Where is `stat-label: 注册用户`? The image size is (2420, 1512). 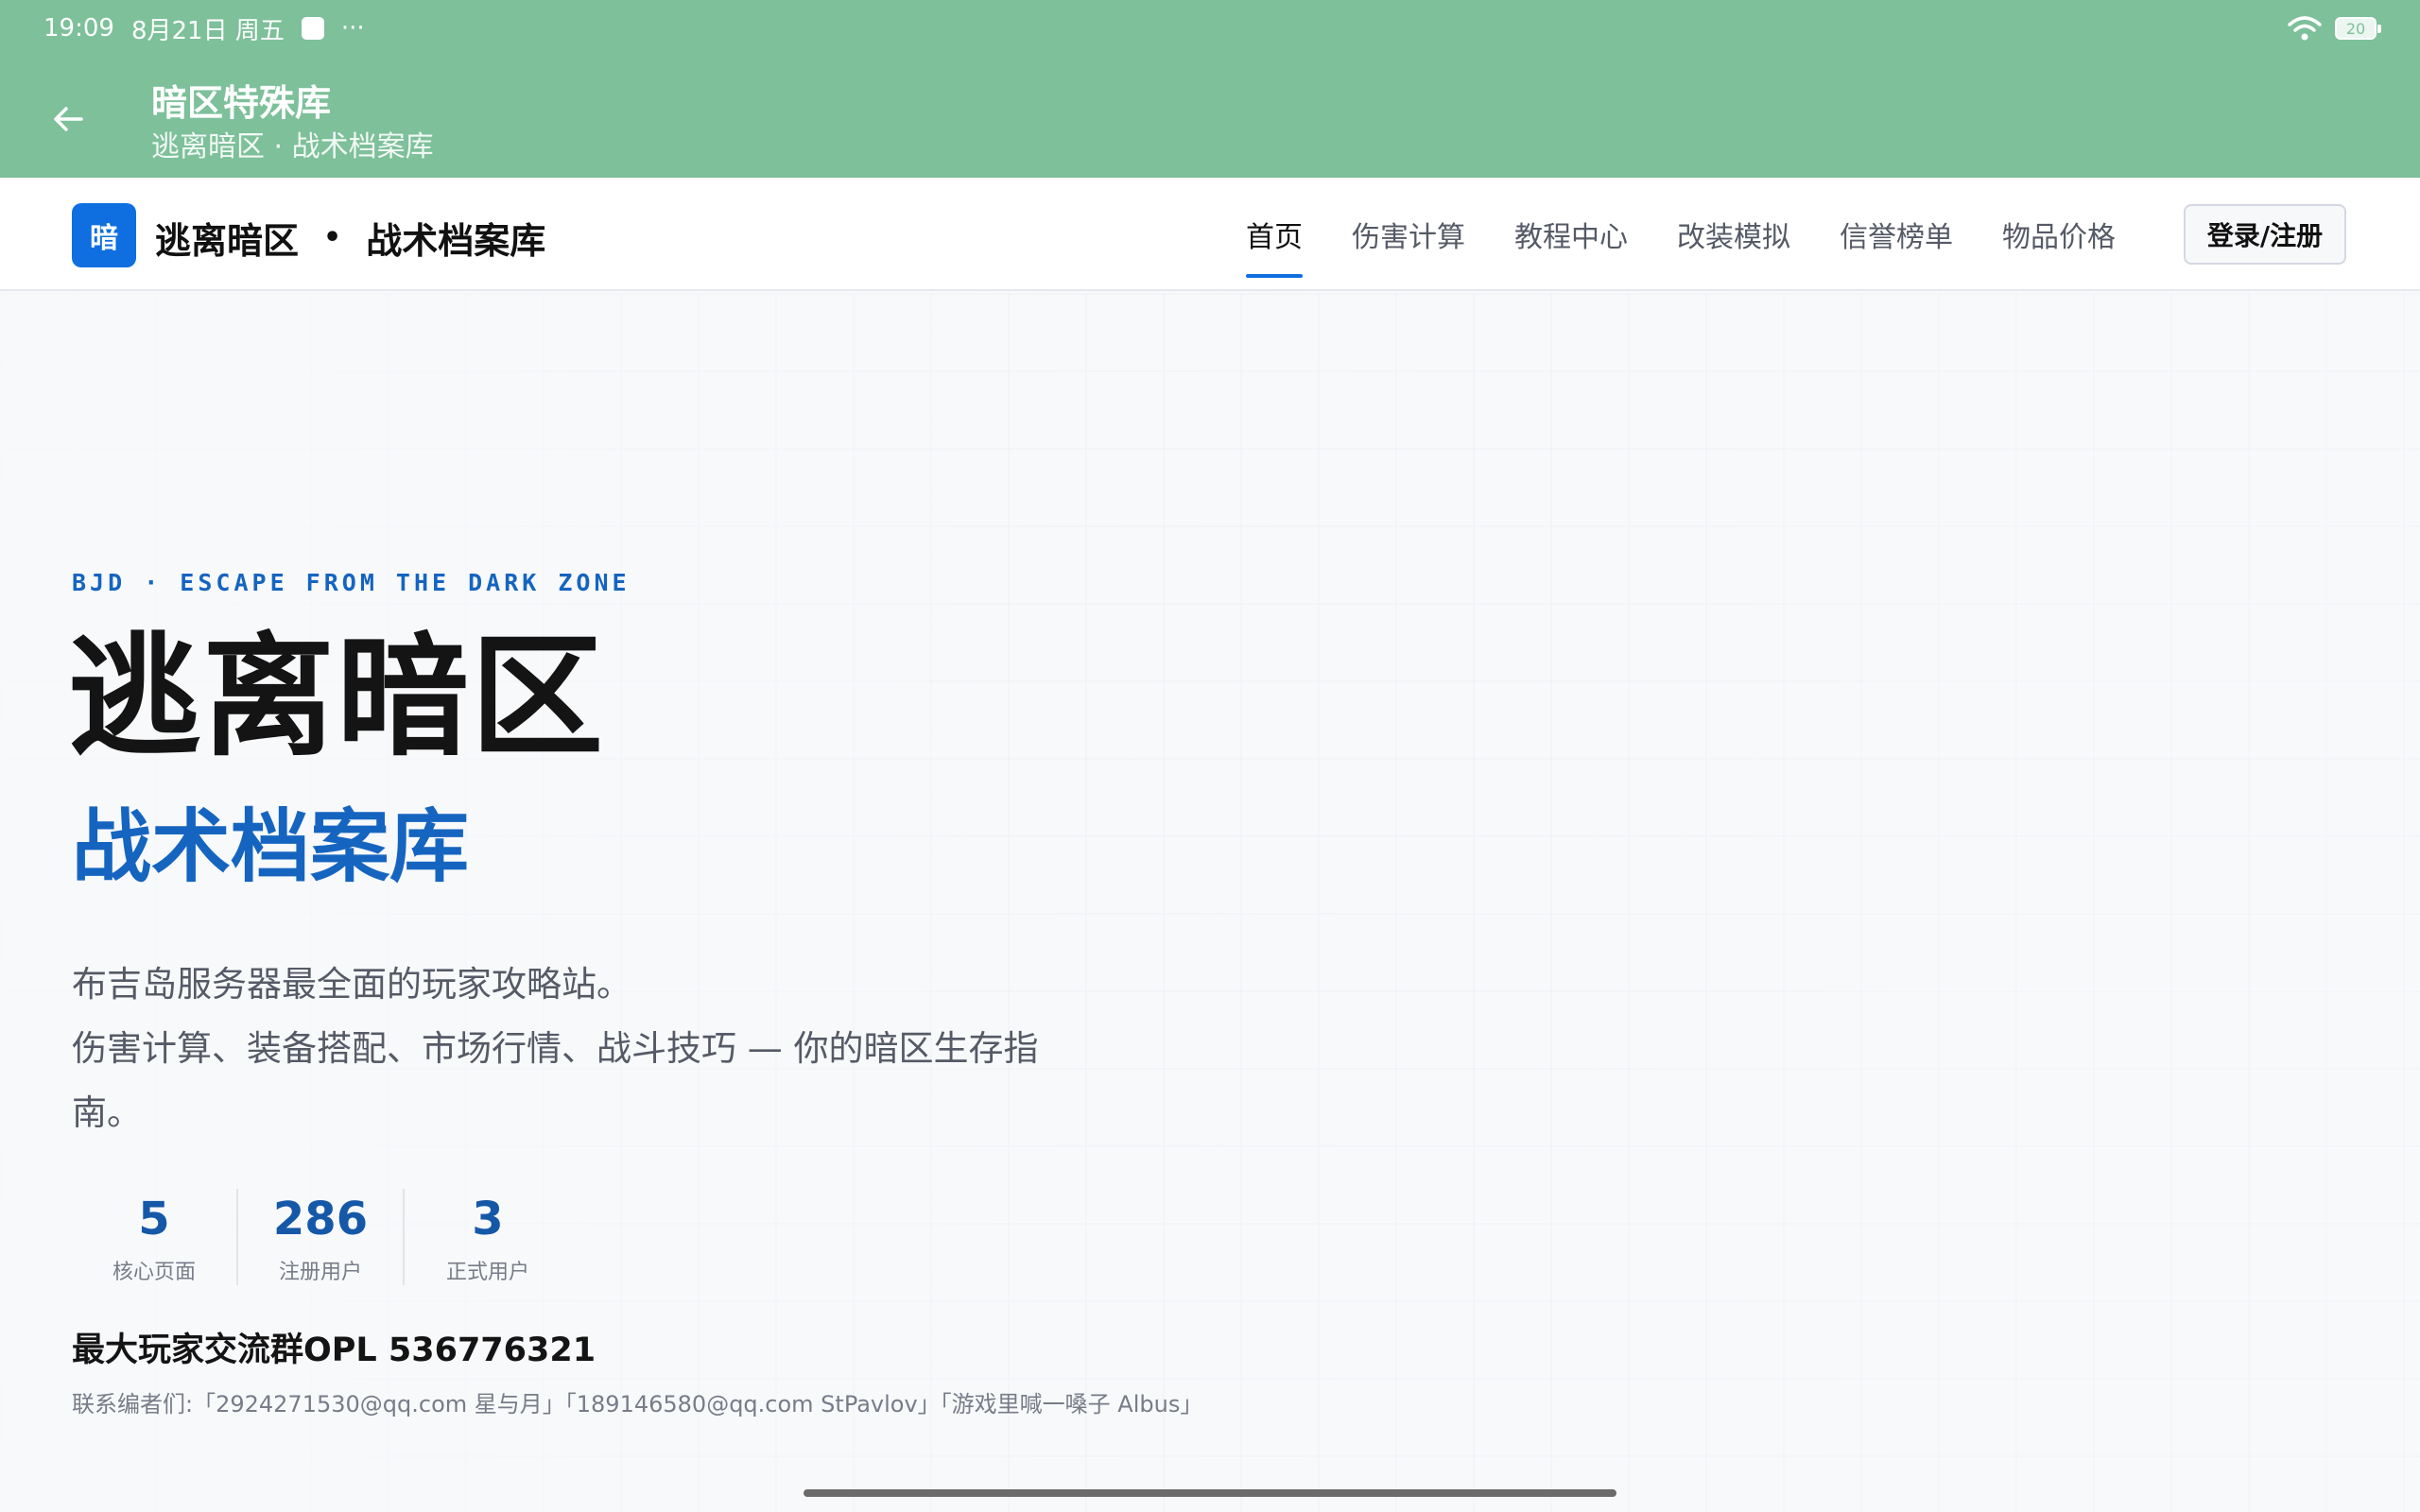 stat-label: 注册用户 is located at coordinates (320, 1272).